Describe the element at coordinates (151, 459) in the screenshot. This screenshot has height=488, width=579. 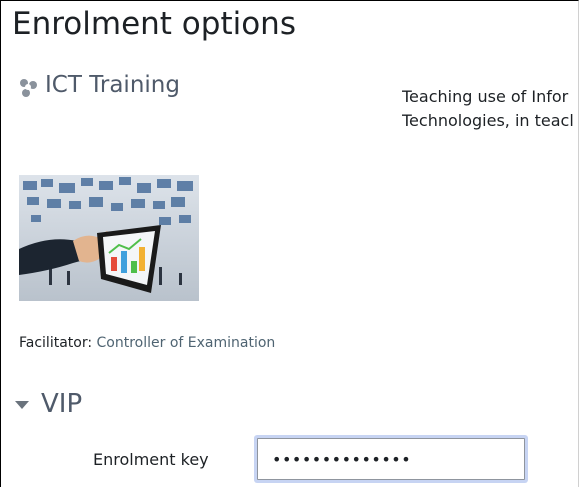
I see `enrolment-key-label: Enrolment key` at that location.